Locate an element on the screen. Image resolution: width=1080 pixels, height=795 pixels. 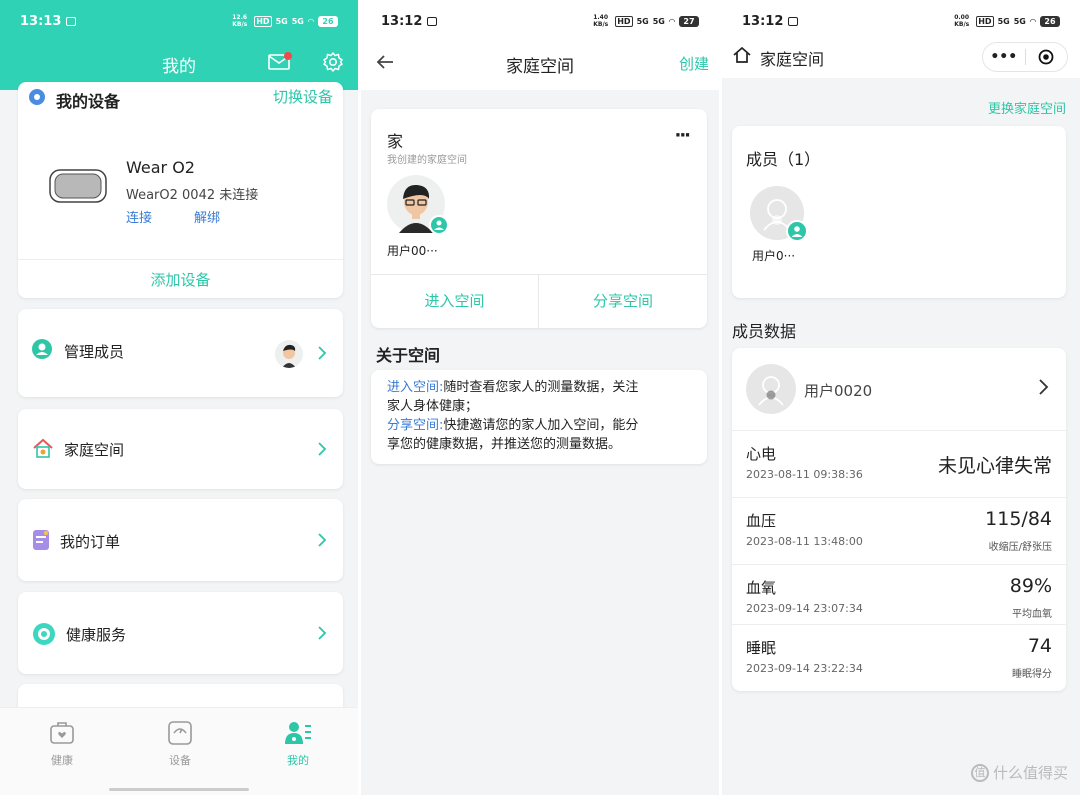
about-share-line-1: 分享空间:快捷邀请您的家人加入空间，能分 is located at coordinates (539, 425).